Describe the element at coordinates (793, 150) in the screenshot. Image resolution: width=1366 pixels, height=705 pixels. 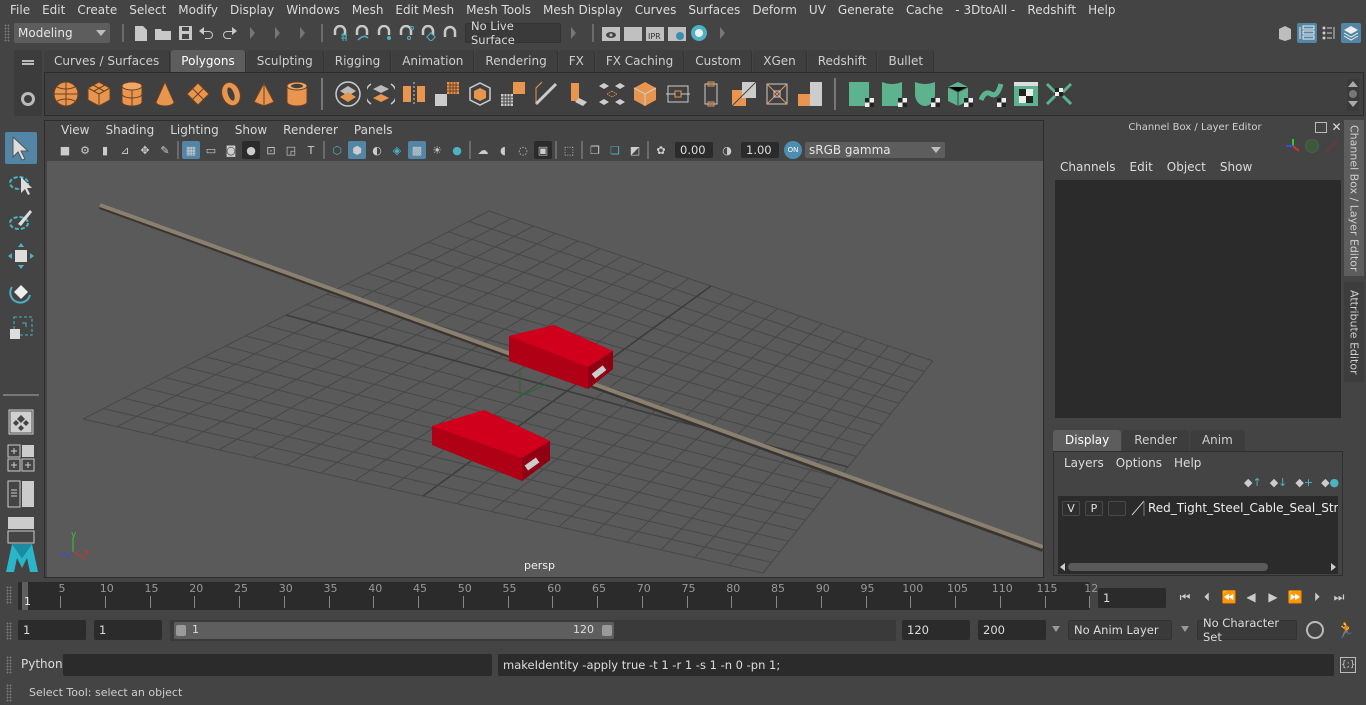
I see `color-management-toggle-icon: ON` at that location.